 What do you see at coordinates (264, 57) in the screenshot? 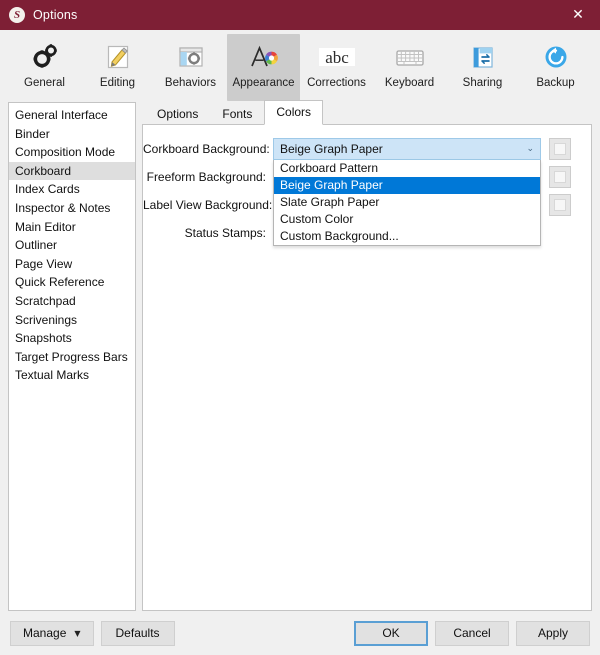
I see `a-colorwheel-icon` at bounding box center [264, 57].